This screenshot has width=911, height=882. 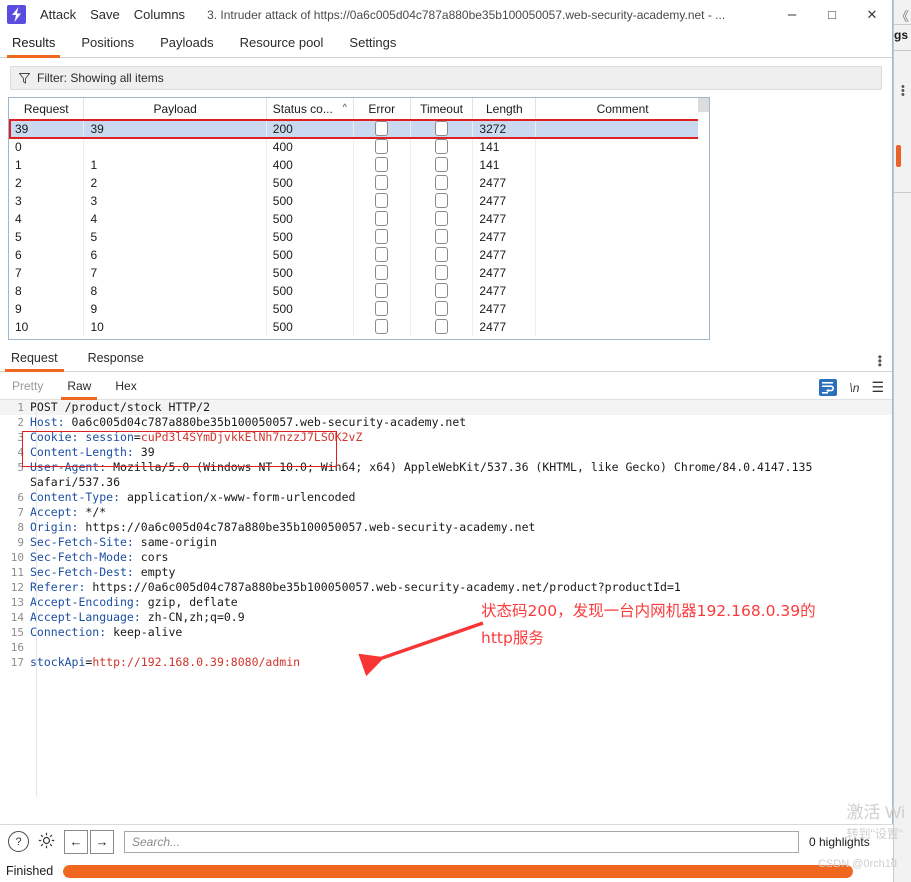 I want to click on table-row: 5 5 500 2477, so click(x=359, y=237).